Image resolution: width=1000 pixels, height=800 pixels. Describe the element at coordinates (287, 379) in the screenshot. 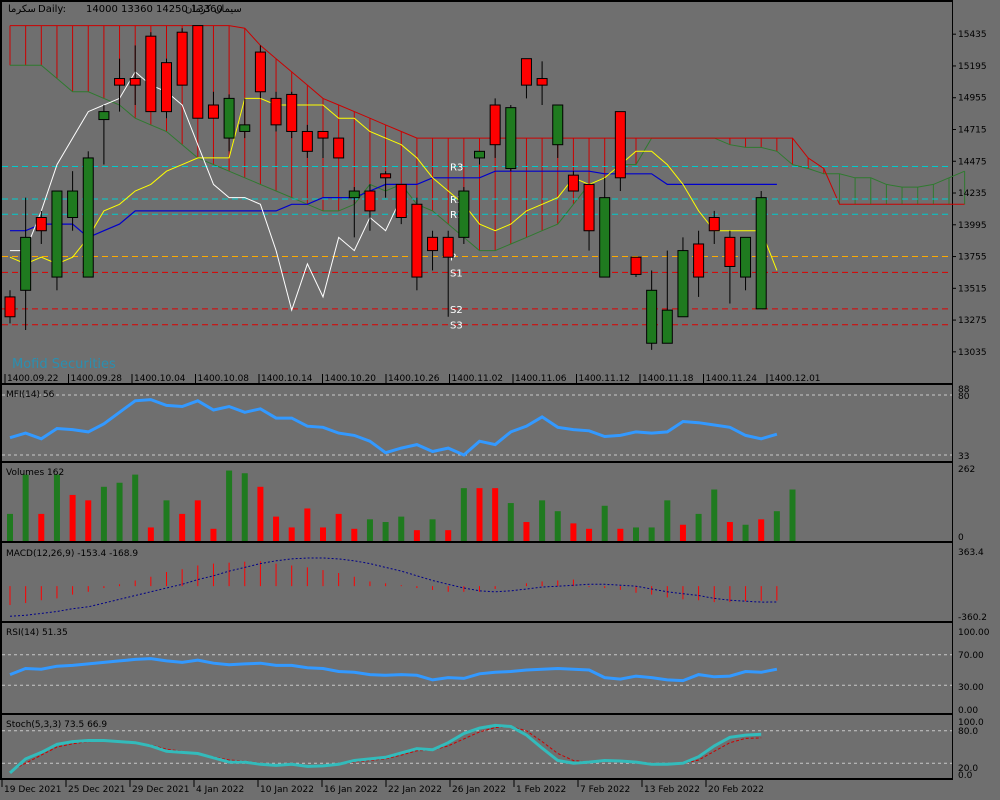

I see `time-axis-top-label: 1400.10.14` at that location.